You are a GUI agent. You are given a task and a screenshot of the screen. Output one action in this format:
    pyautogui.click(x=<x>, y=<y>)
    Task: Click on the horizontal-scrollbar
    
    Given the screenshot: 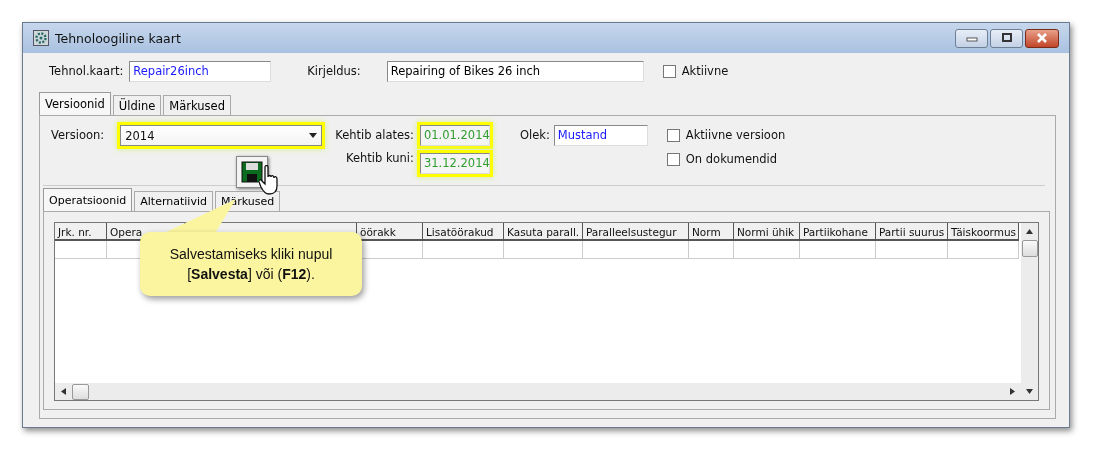 What is the action you would take?
    pyautogui.click(x=538, y=391)
    